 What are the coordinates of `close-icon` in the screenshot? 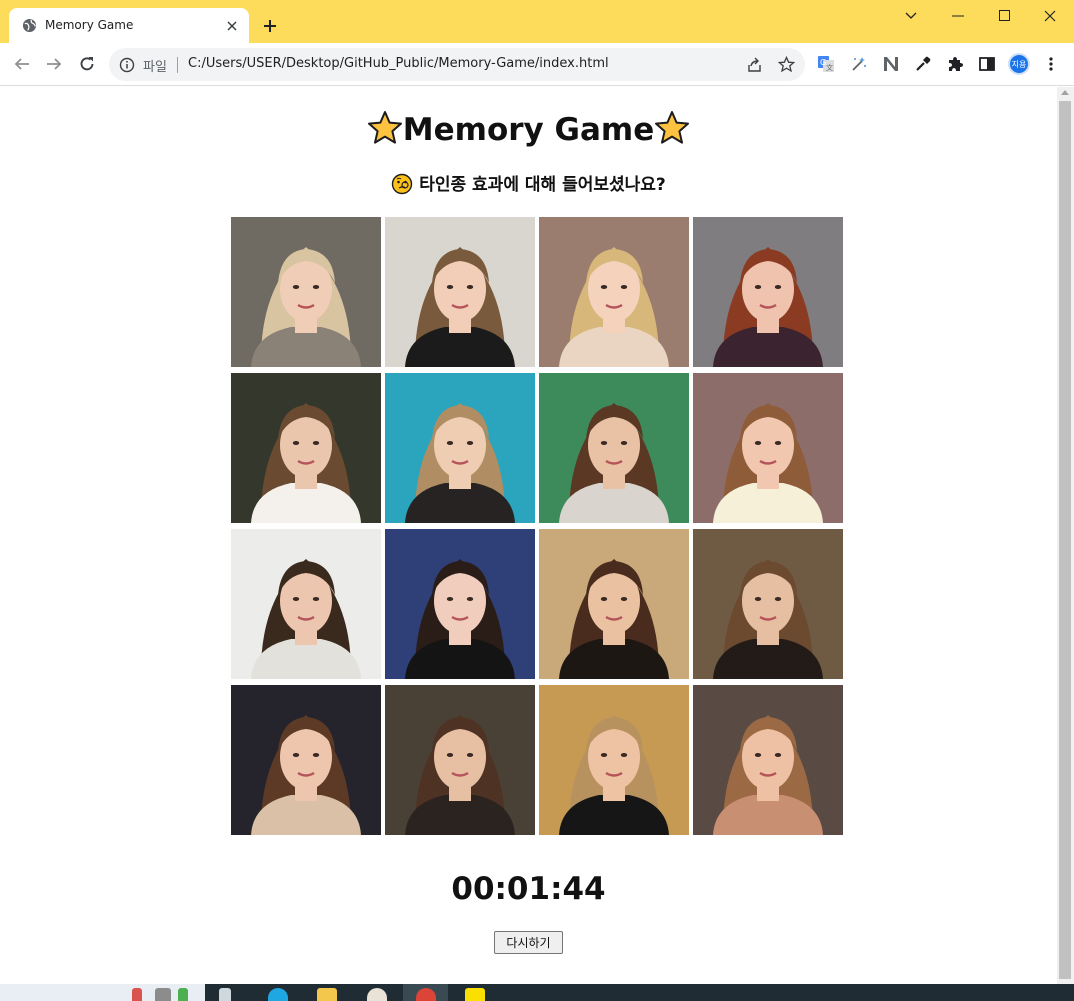 It's located at (232, 26).